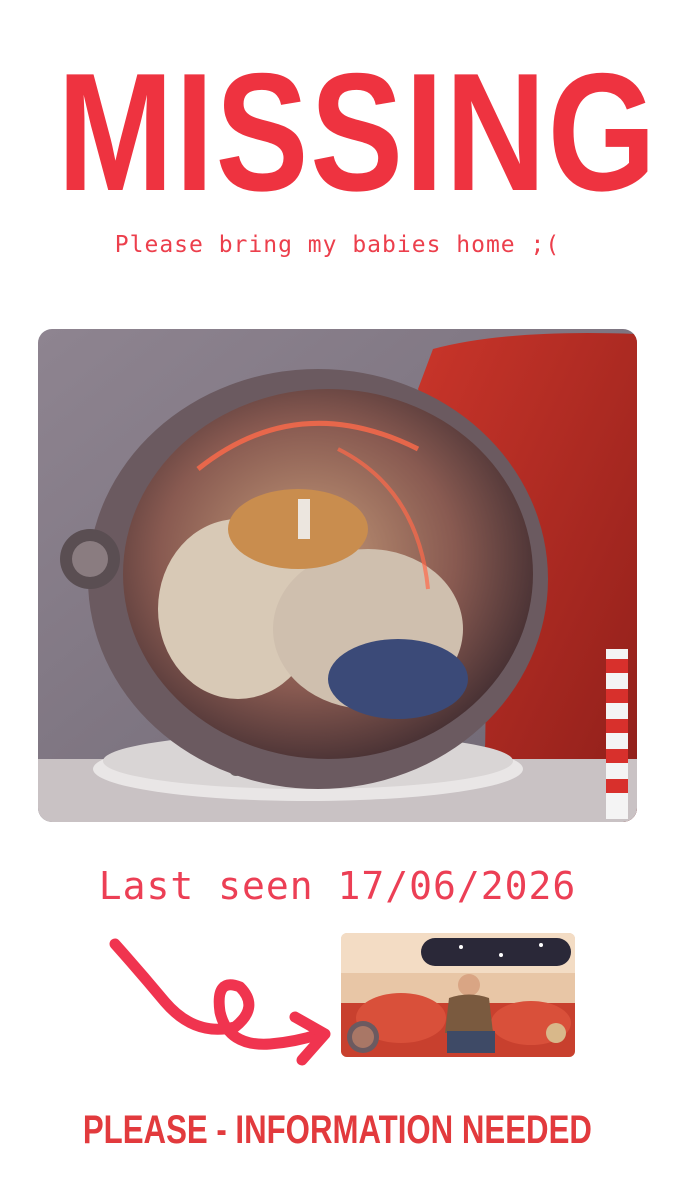 The width and height of the screenshot is (675, 1200). Describe the element at coordinates (337, 245) in the screenshot. I see `subtitle: Please bring my babies home ;(` at that location.